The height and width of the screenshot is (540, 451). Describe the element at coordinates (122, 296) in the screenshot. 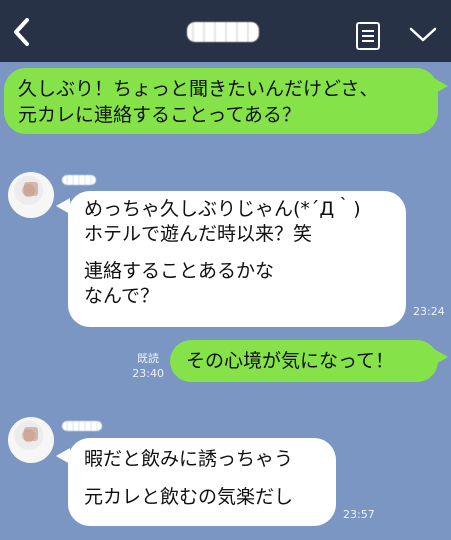

I see `message-line: なんで？` at that location.